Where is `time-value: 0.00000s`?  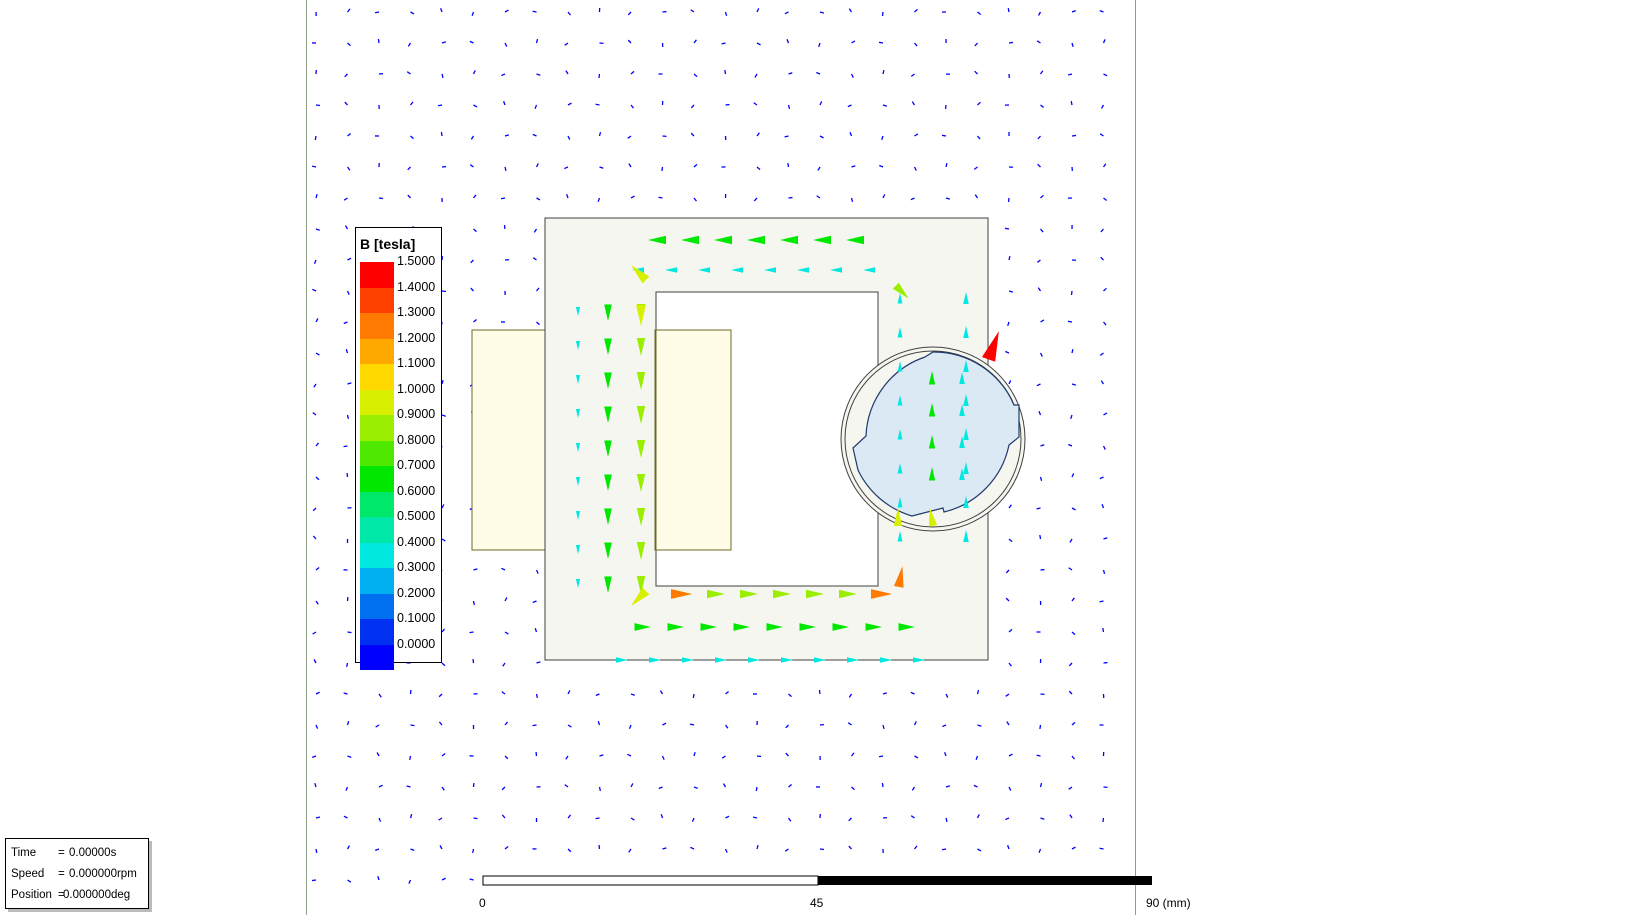
time-value: 0.00000s is located at coordinates (93, 853).